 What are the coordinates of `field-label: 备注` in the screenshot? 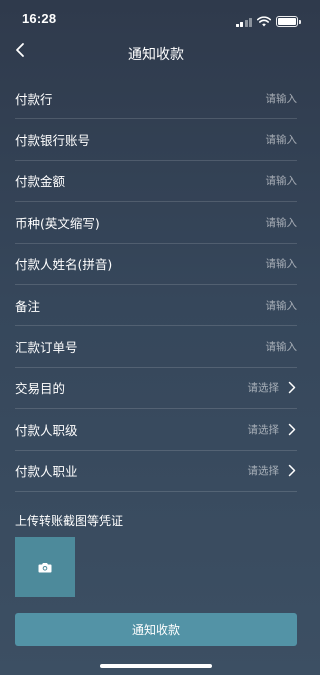 It's located at (28, 306).